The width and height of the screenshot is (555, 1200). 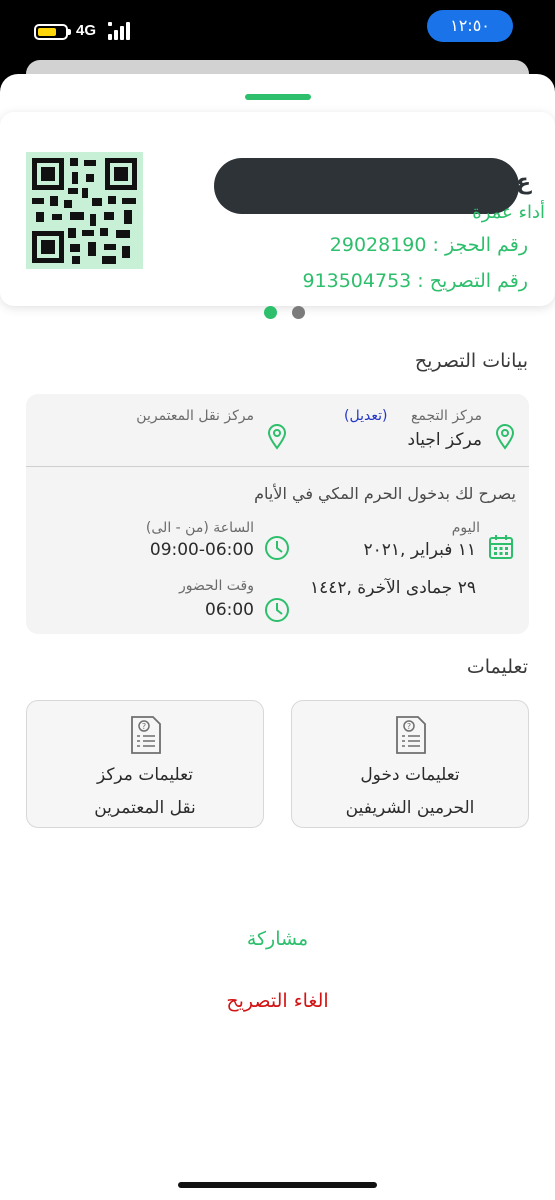 I want to click on home-indicator, so click(x=277, y=1185).